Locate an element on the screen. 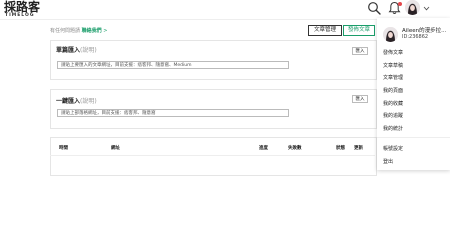 This screenshot has width=450, height=247. column-header-status: 狀態 is located at coordinates (340, 148).